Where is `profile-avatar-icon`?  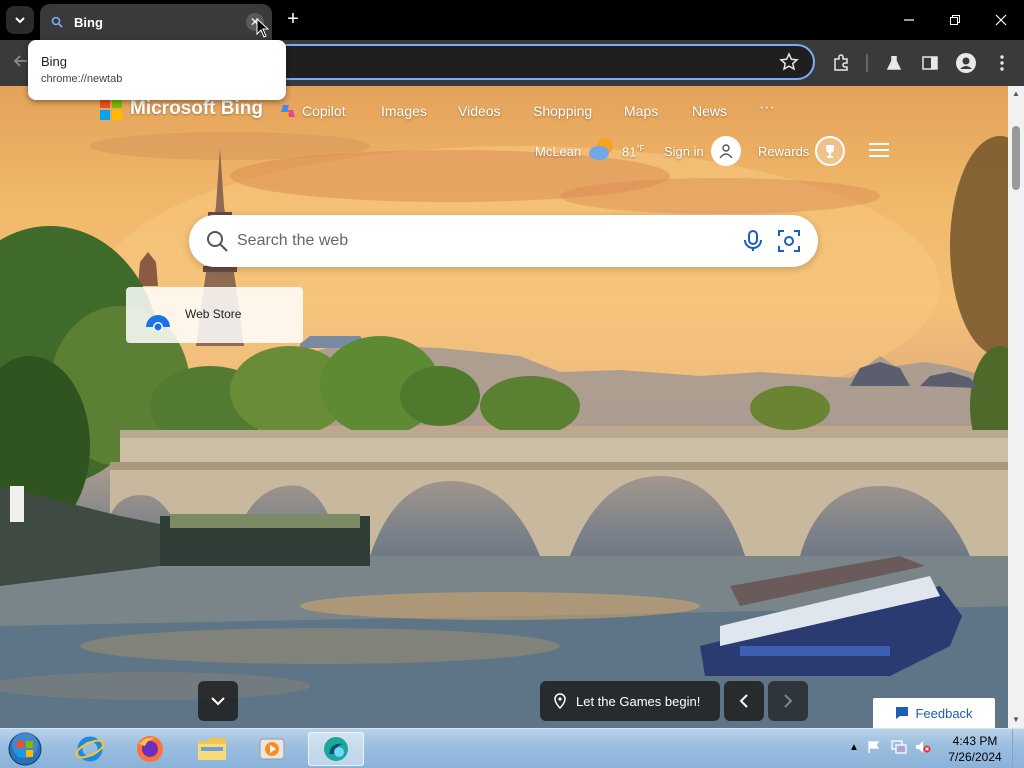
profile-avatar-icon is located at coordinates (966, 63).